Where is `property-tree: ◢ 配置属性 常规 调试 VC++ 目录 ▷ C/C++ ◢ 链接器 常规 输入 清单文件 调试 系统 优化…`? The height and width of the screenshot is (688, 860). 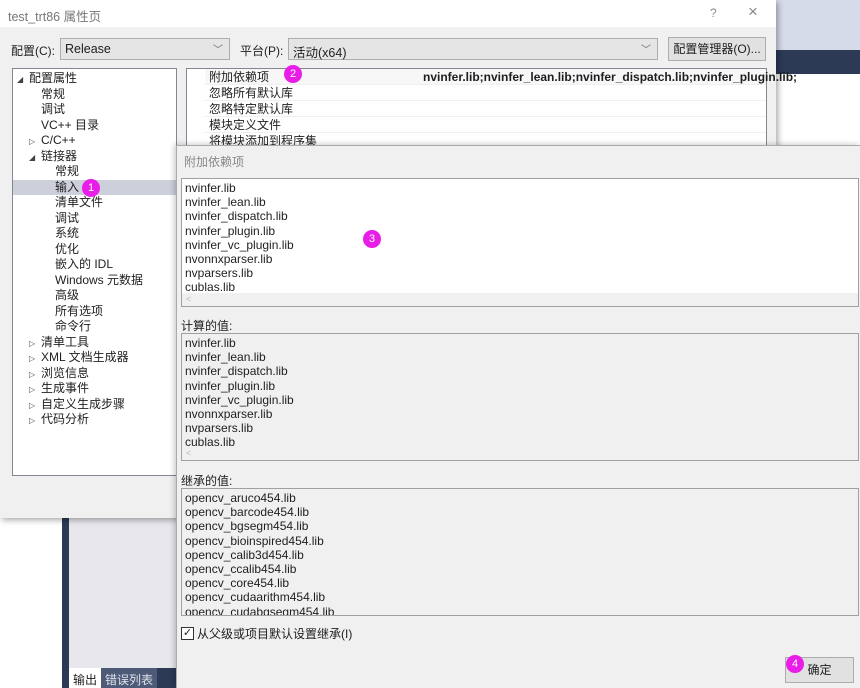 property-tree: ◢ 配置属性 常规 调试 VC++ 目录 ▷ C/C++ ◢ 链接器 常规 输入 清单文件 调试 系统 优化… is located at coordinates (94, 272).